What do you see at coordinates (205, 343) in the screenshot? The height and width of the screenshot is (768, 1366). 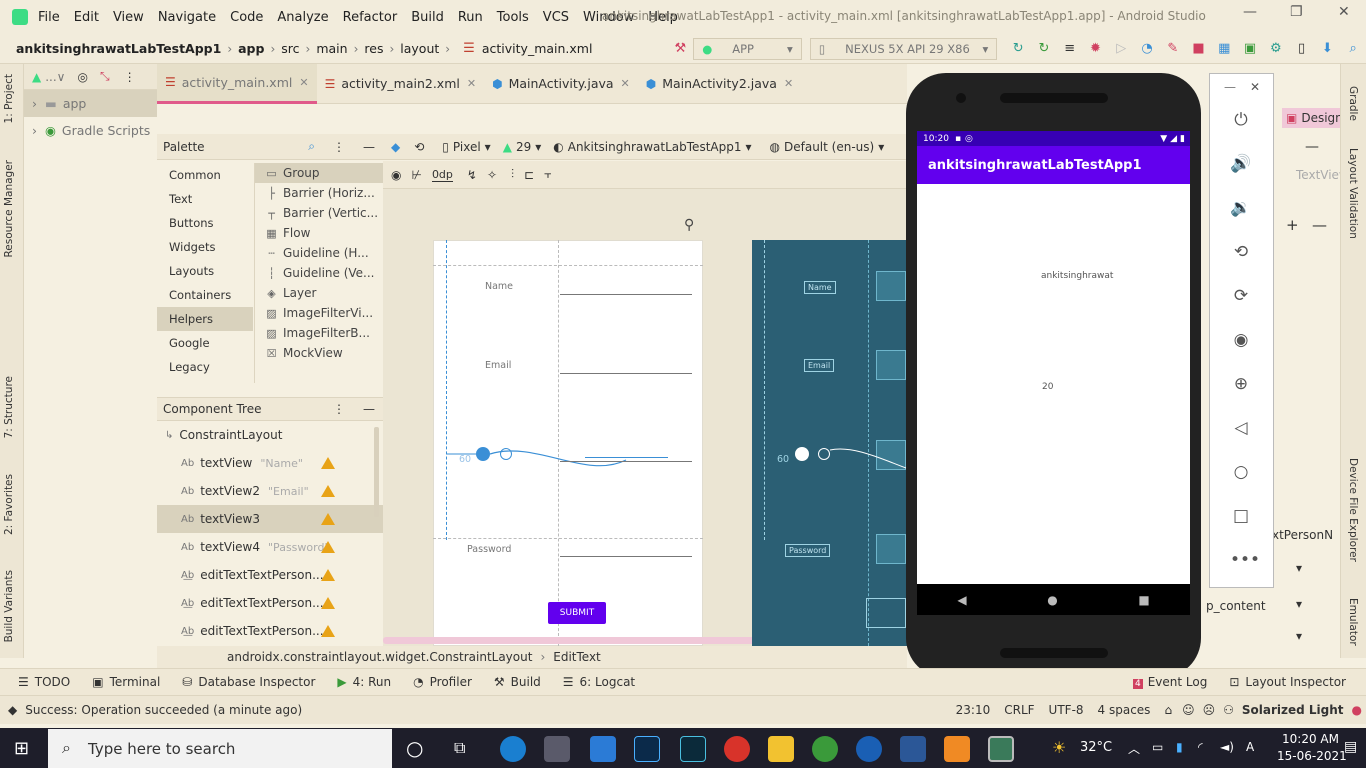 I see `palette-cat-google: Google` at bounding box center [205, 343].